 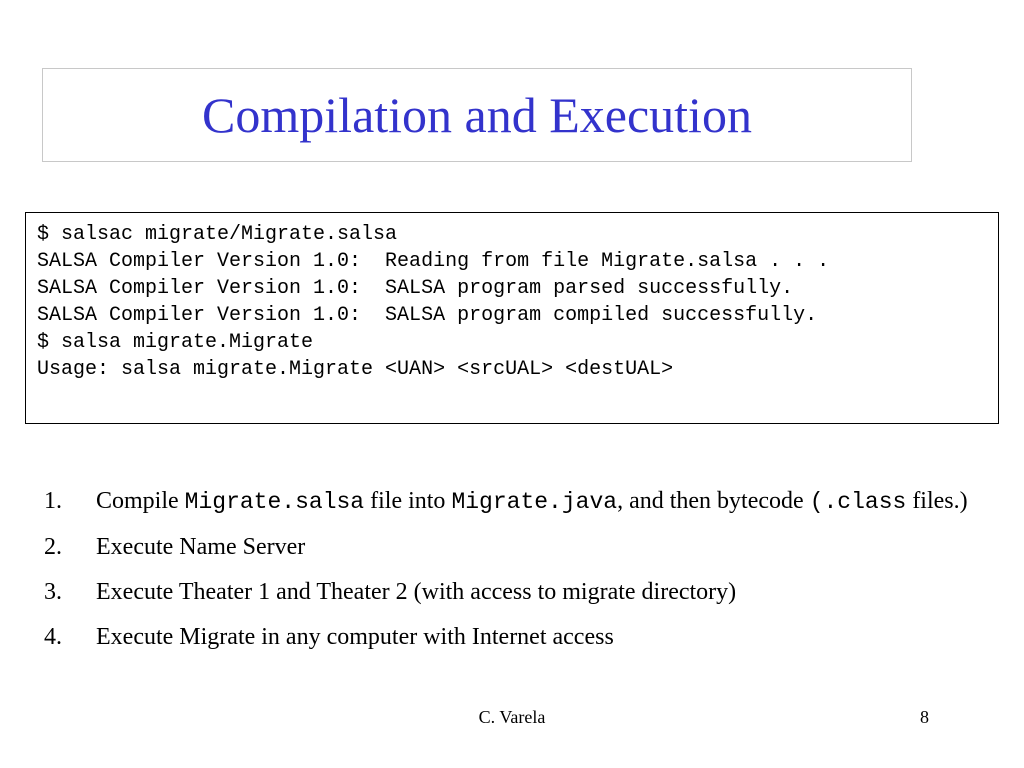 What do you see at coordinates (713, 501) in the screenshot?
I see `step-text-part: , and then bytecode` at bounding box center [713, 501].